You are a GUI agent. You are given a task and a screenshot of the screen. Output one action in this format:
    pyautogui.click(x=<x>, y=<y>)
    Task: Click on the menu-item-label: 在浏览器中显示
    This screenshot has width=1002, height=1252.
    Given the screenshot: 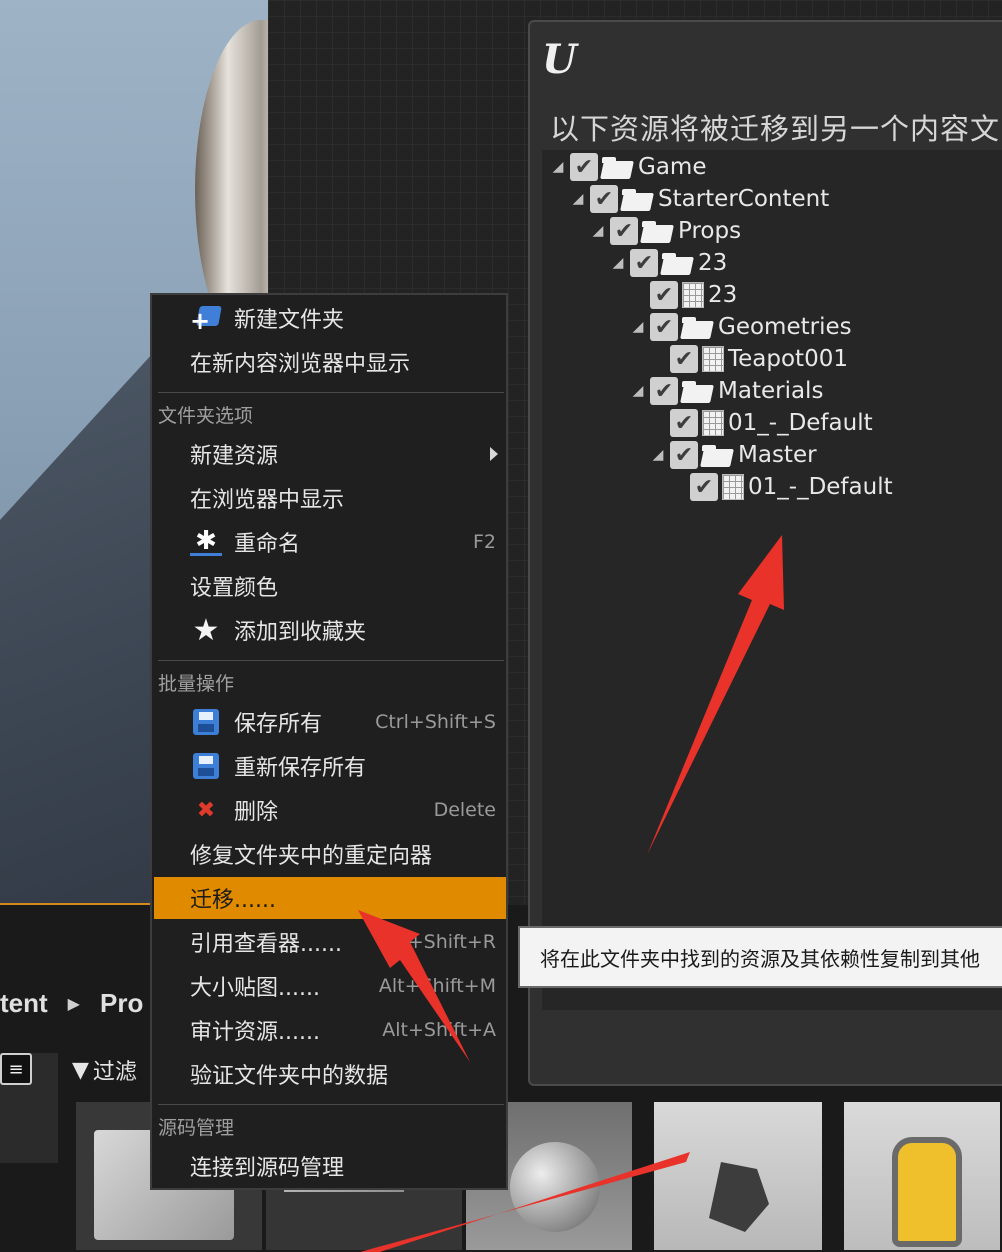 What is the action you would take?
    pyautogui.click(x=267, y=500)
    